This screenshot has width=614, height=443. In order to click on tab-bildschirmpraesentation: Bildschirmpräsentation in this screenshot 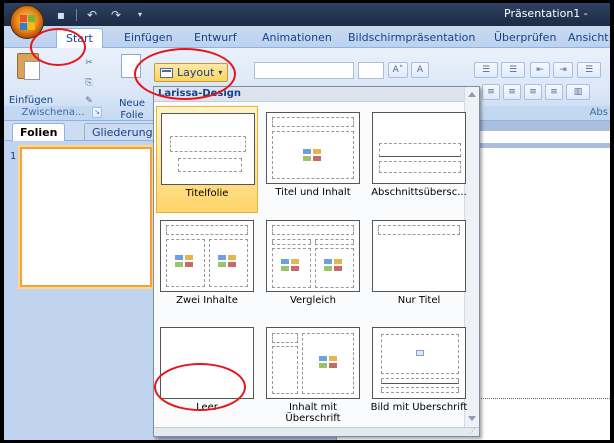, I will do `click(411, 38)`.